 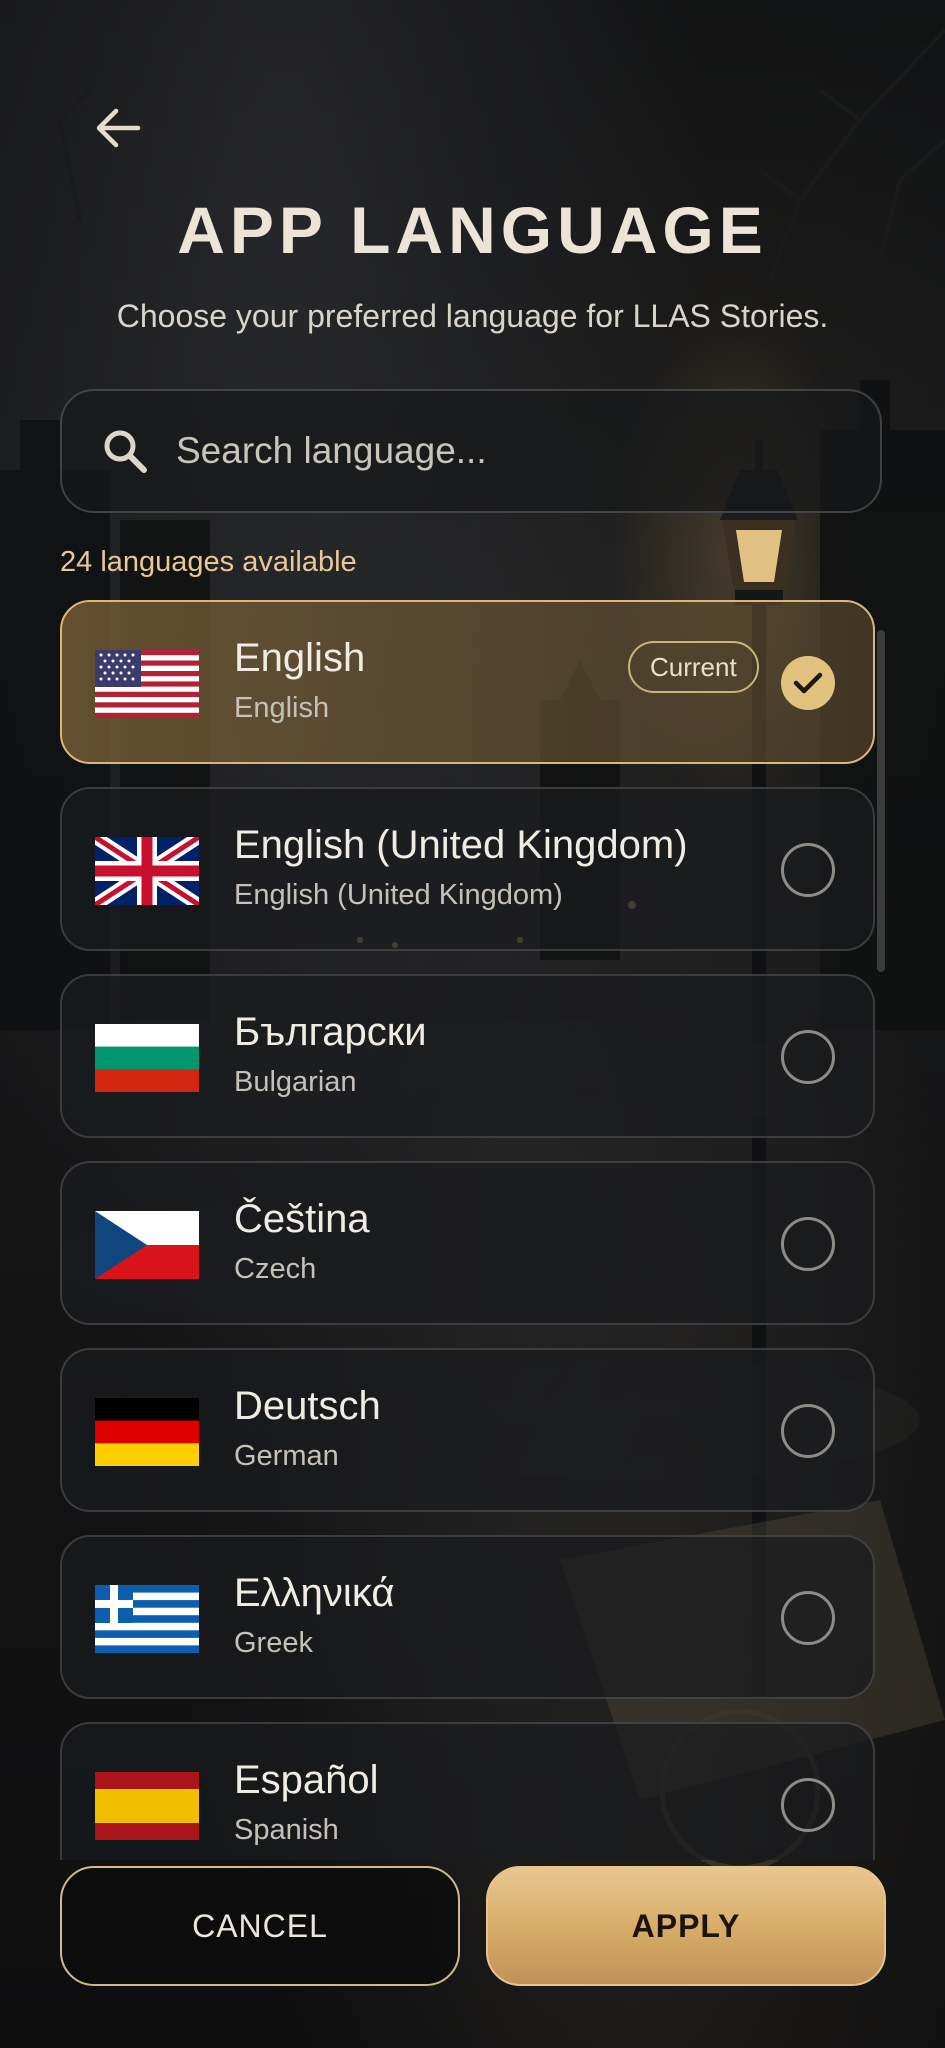 I want to click on language-english-name: Czech, so click(x=275, y=1269).